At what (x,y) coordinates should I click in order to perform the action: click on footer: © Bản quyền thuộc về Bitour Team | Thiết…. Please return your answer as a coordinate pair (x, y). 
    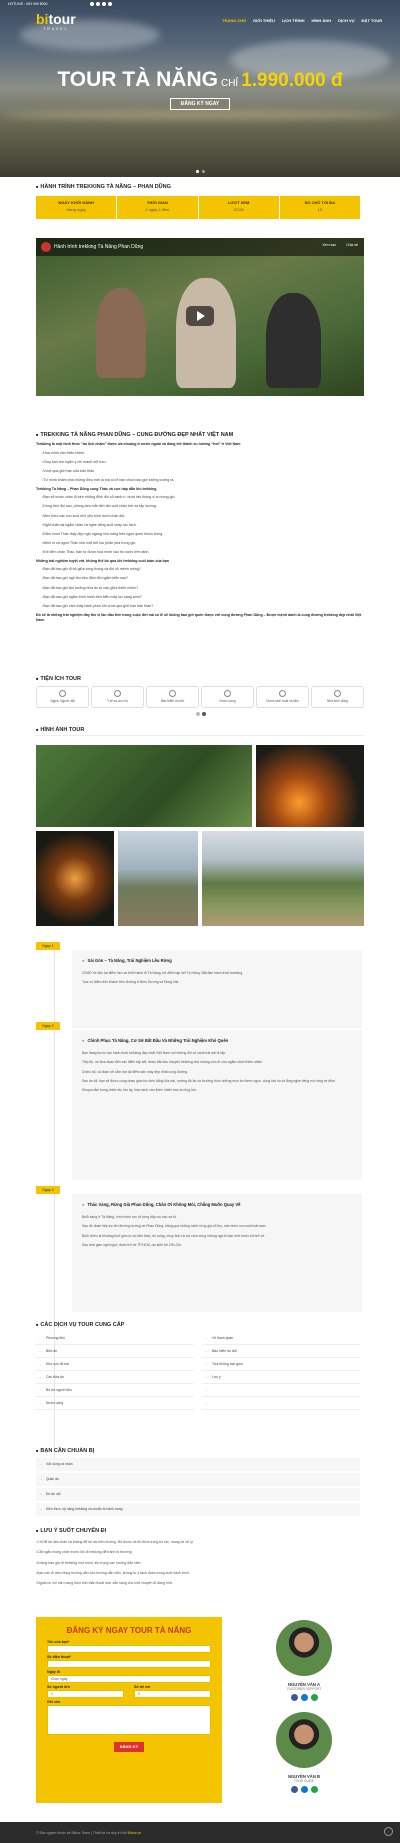
    Looking at the image, I should click on (200, 1832).